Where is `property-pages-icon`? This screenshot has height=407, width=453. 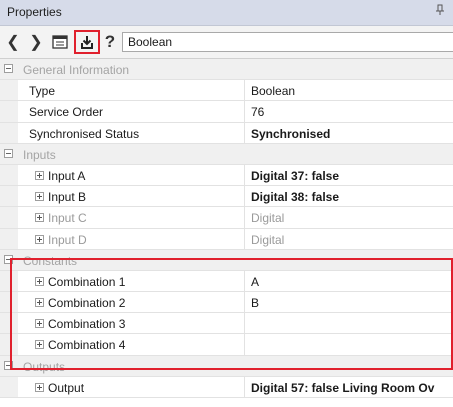 property-pages-icon is located at coordinates (60, 42).